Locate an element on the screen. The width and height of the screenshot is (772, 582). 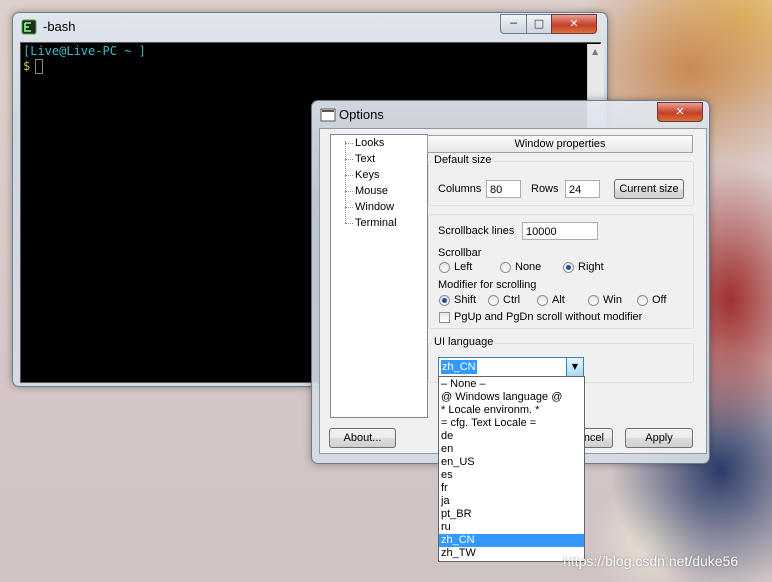
dropdown-option: en is located at coordinates (511, 449).